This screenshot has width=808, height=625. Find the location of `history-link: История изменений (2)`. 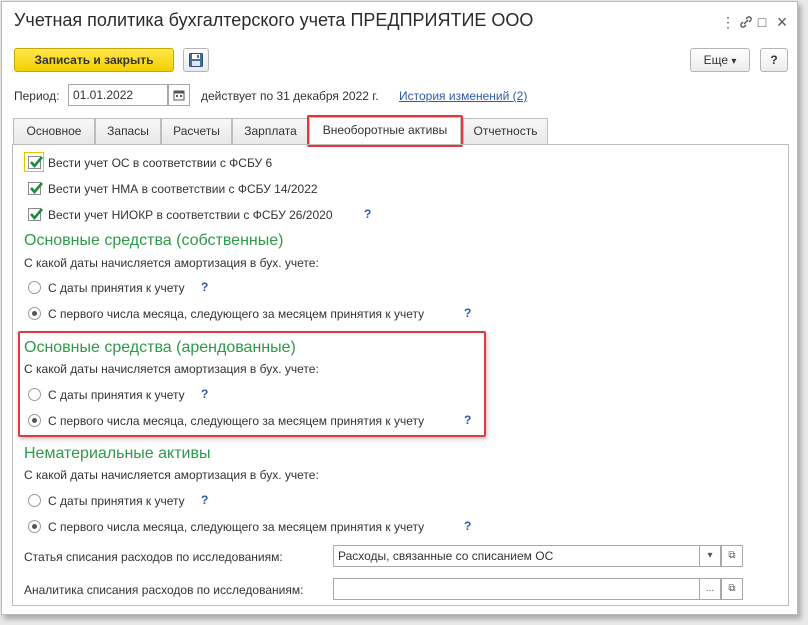

history-link: История изменений (2) is located at coordinates (463, 96).